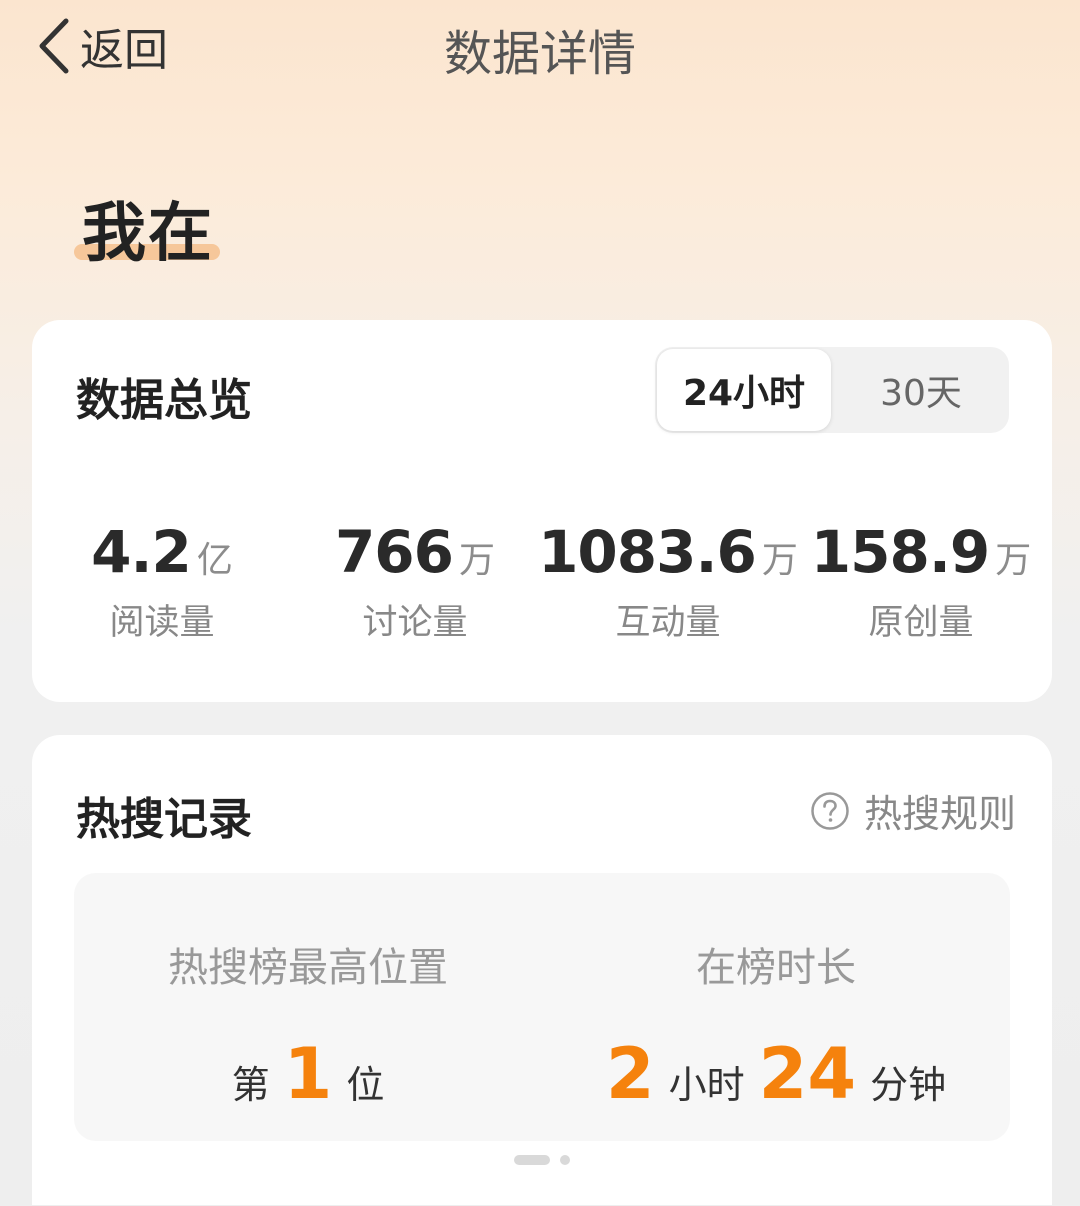 This screenshot has height=1206, width=1080. Describe the element at coordinates (250, 1085) in the screenshot. I see `position-prefix: 第` at that location.